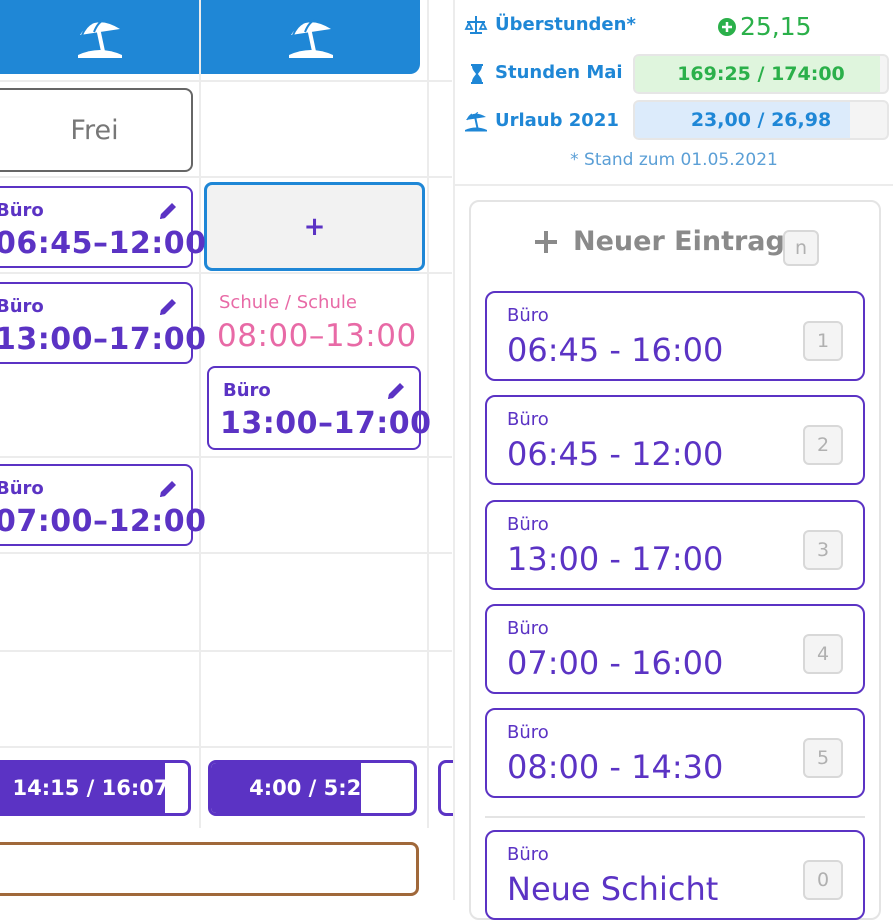 This screenshot has height=920, width=893. I want to click on shortcut-key: n, so click(801, 248).